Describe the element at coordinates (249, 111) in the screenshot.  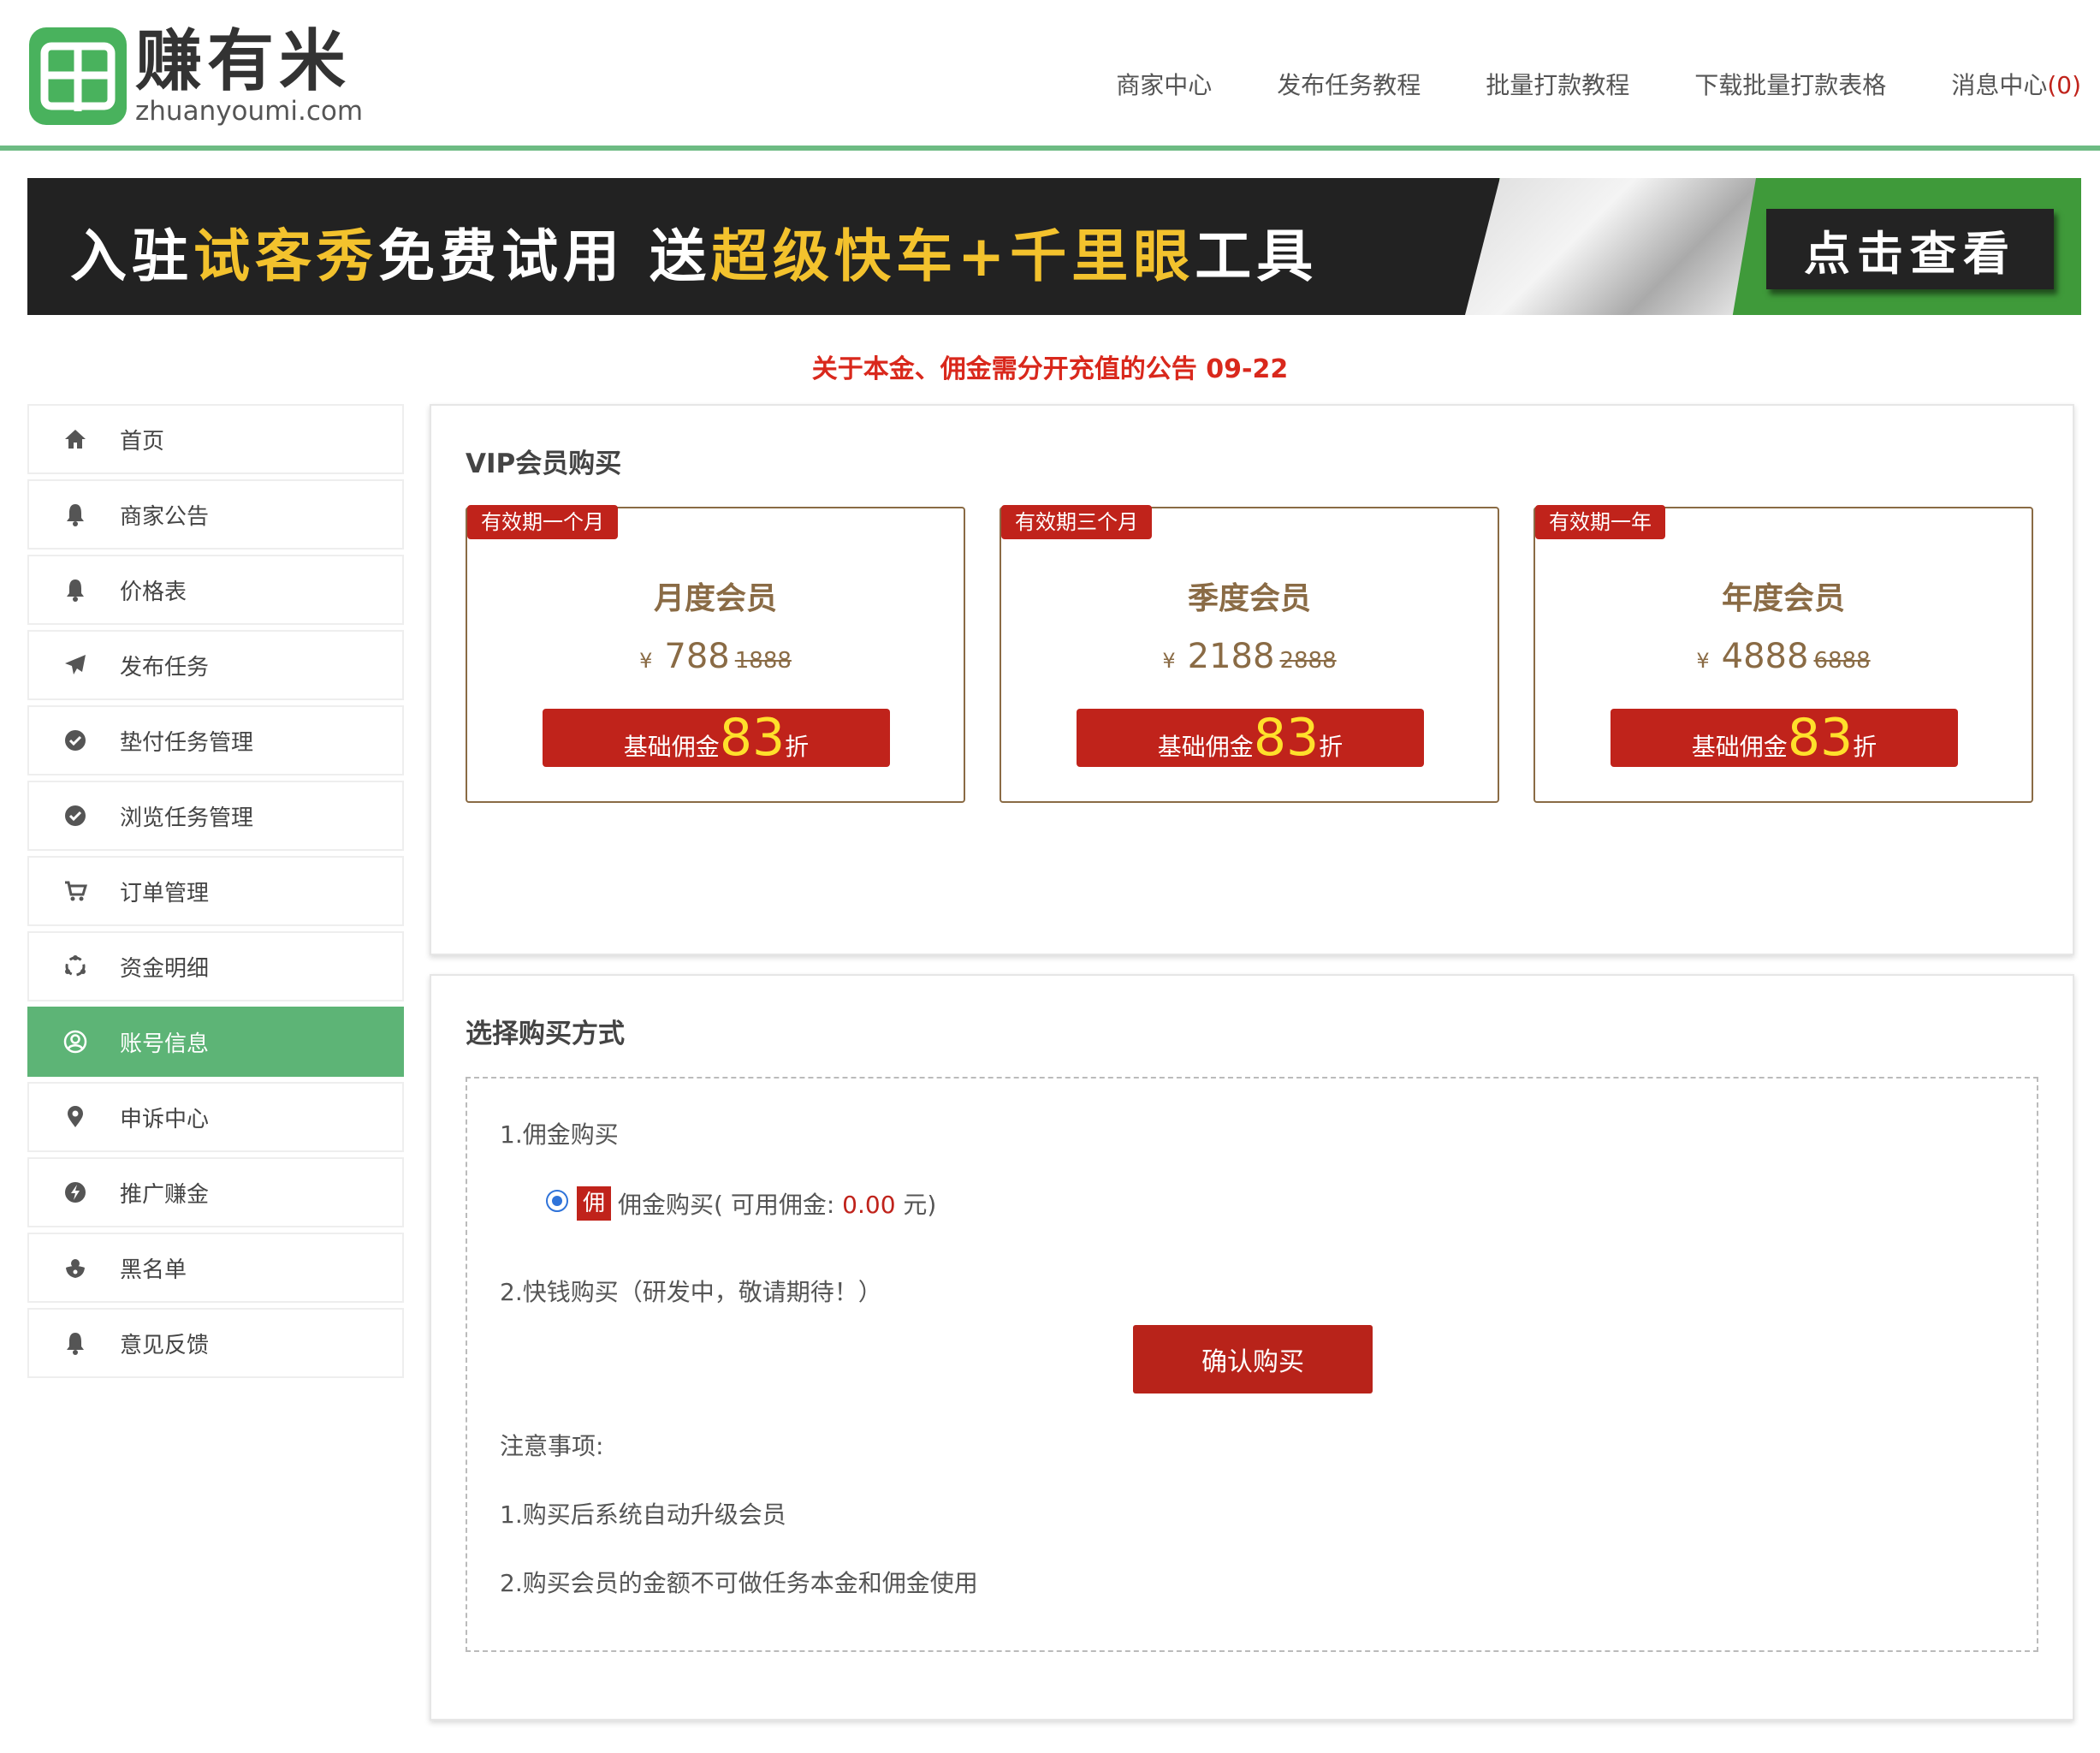
I see `logo-domain: zhuanyoumi.com` at that location.